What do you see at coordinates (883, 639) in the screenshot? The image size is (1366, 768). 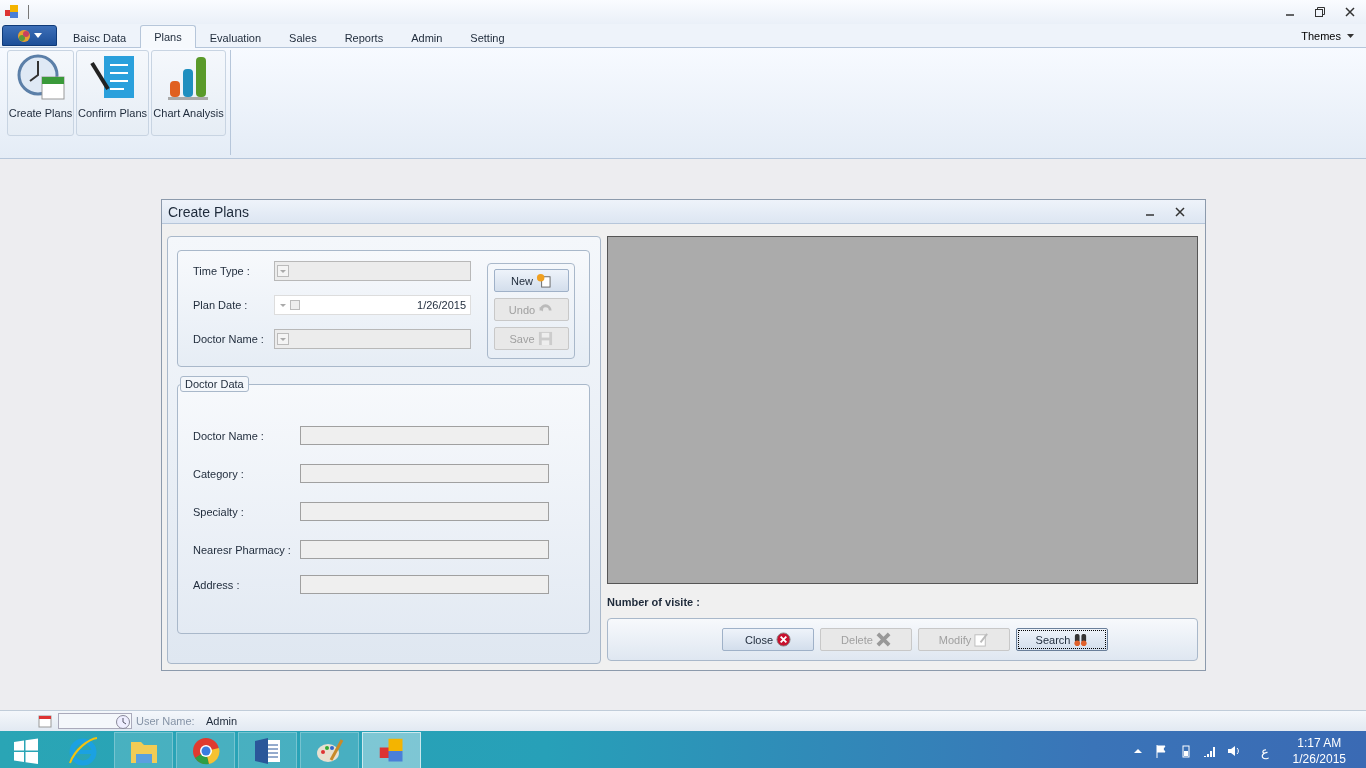 I see `cross-icon` at bounding box center [883, 639].